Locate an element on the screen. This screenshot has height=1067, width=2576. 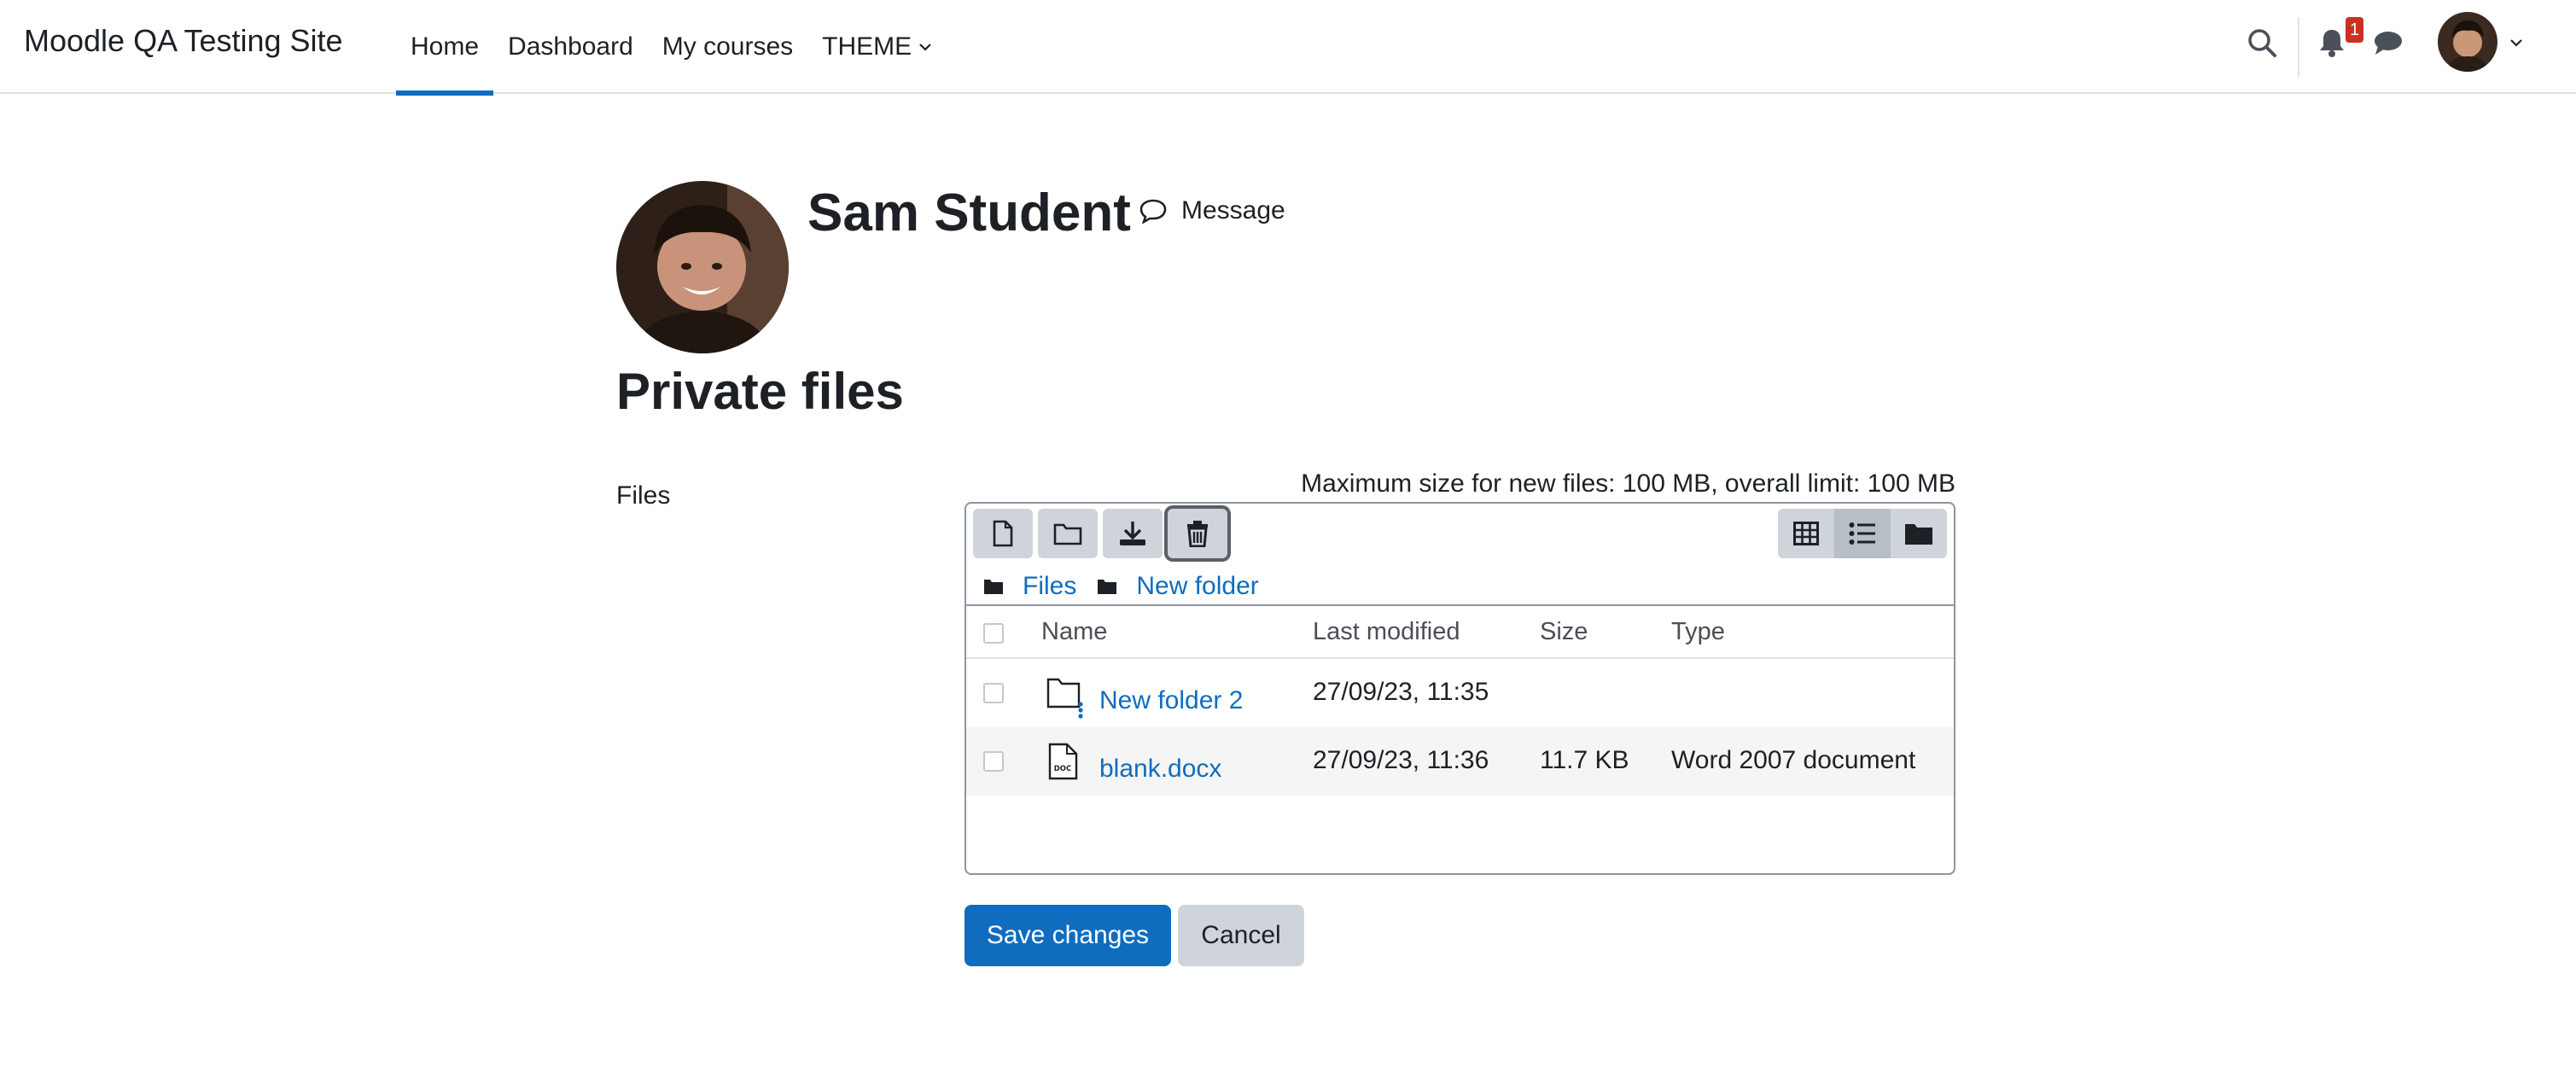
breadcrumb-item-files: Files is located at coordinates (1029, 586).